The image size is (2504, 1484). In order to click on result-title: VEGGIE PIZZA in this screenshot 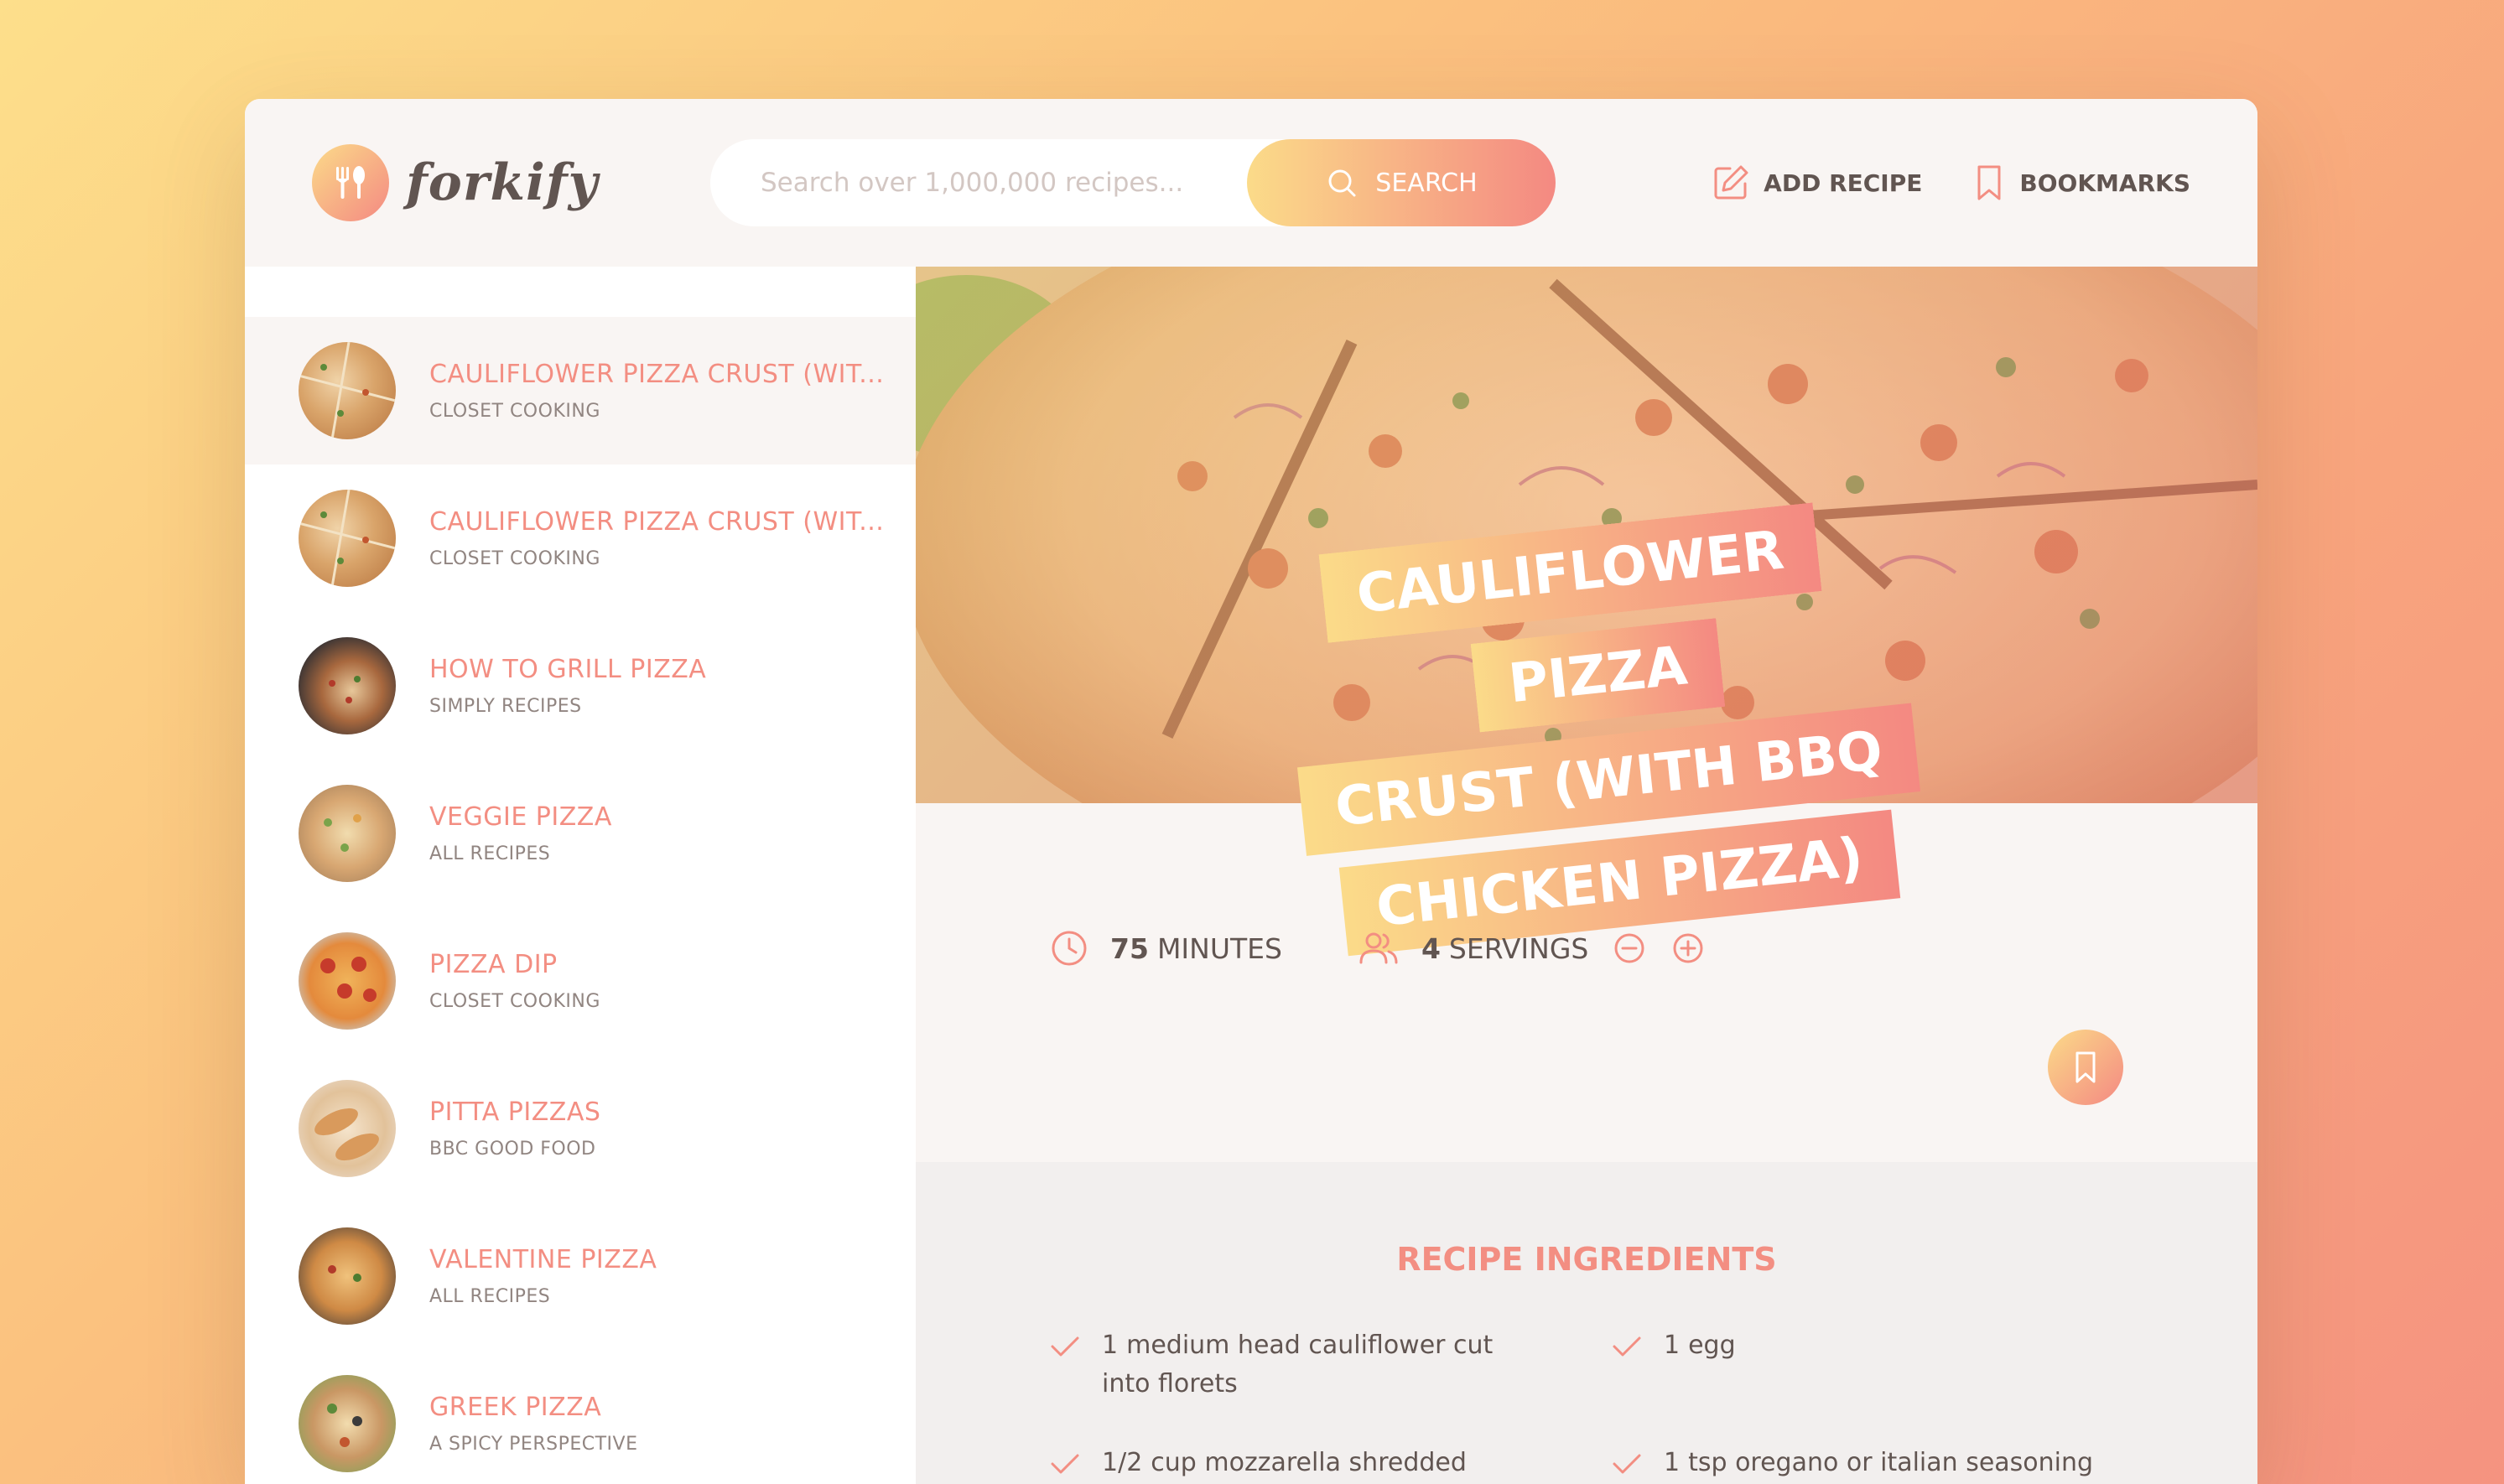, I will do `click(520, 817)`.